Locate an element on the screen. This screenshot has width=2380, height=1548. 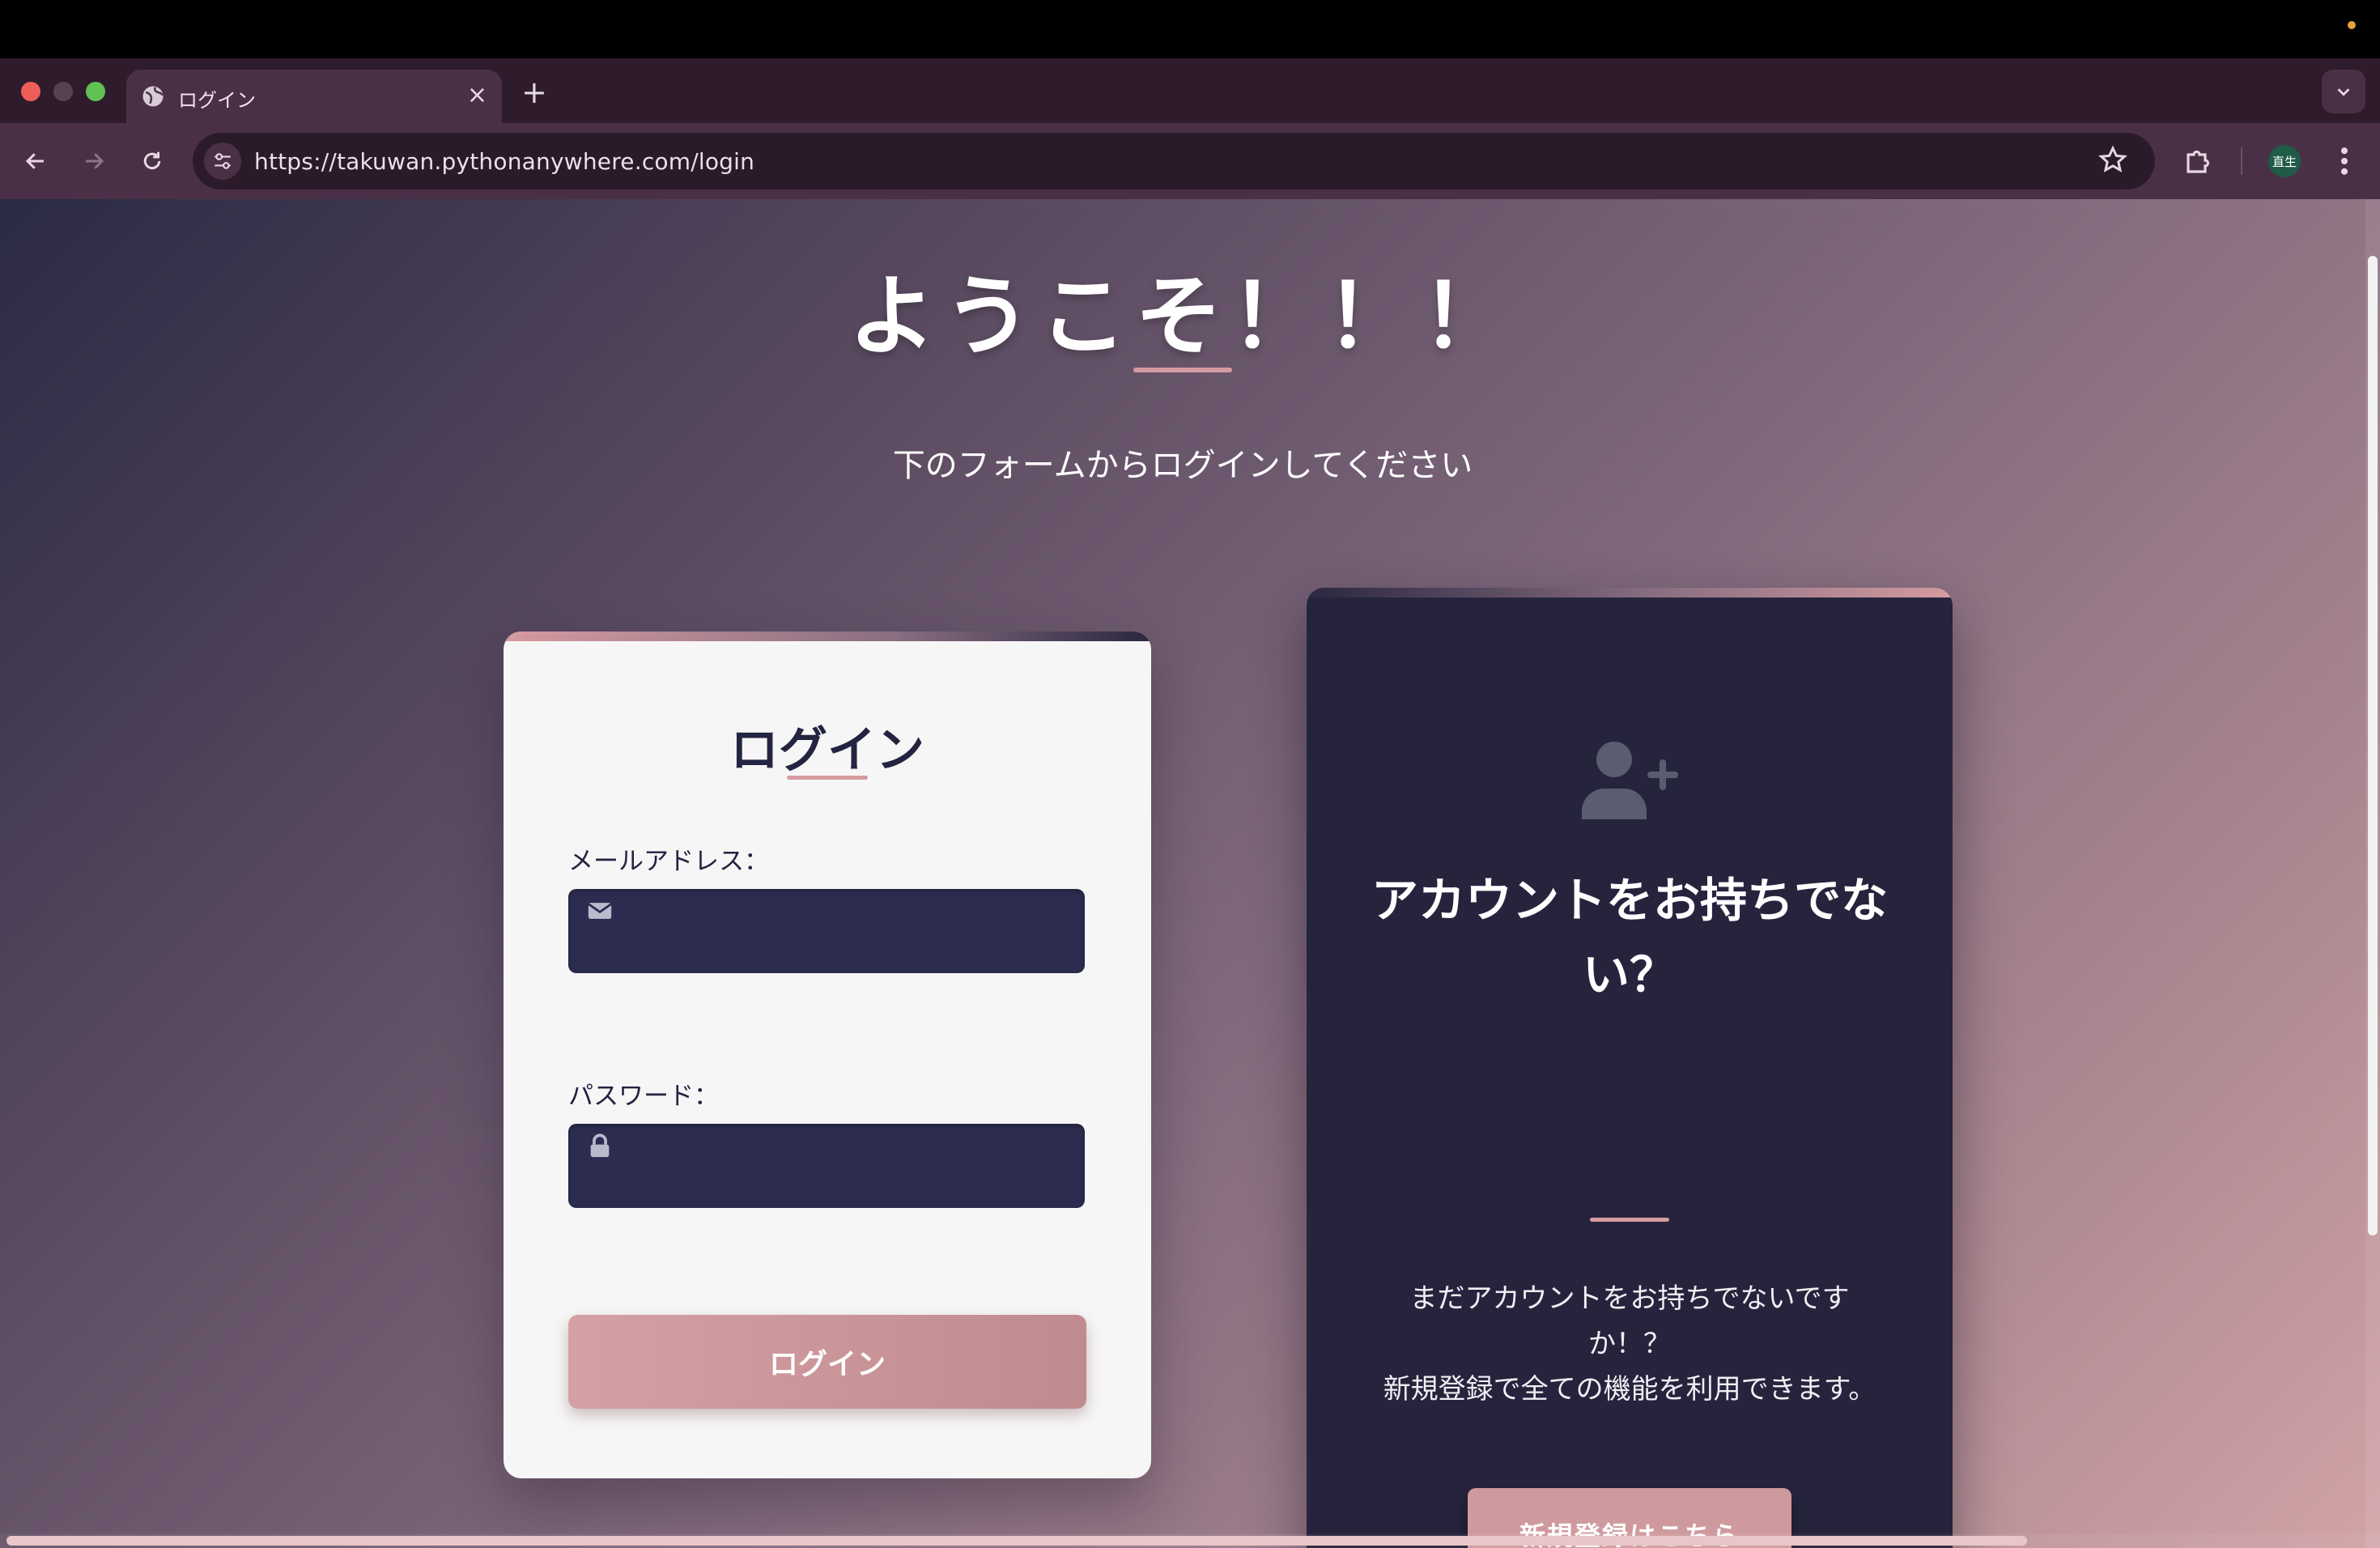
envelope-icon is located at coordinates (600, 911).